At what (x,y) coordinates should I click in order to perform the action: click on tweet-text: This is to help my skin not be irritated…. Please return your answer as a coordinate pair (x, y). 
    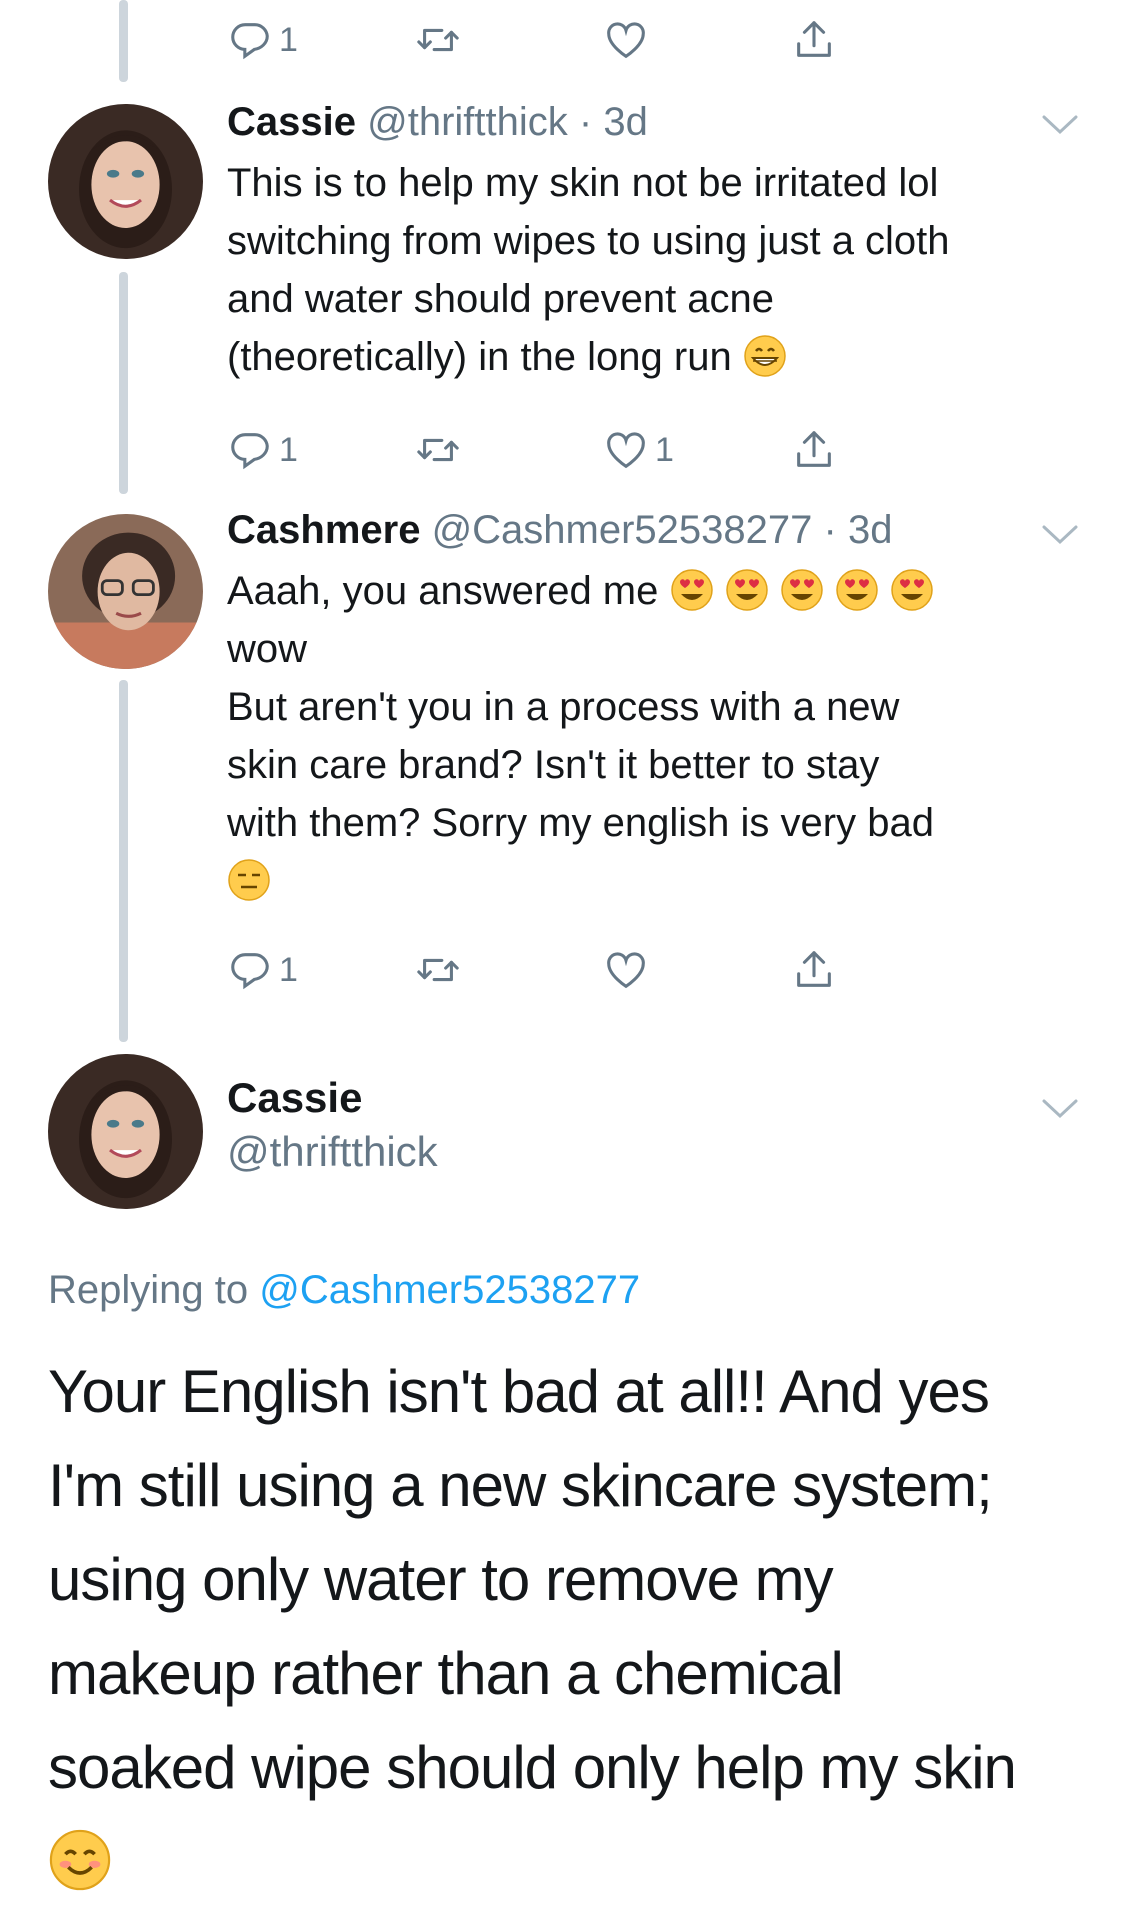
    Looking at the image, I should click on (657, 270).